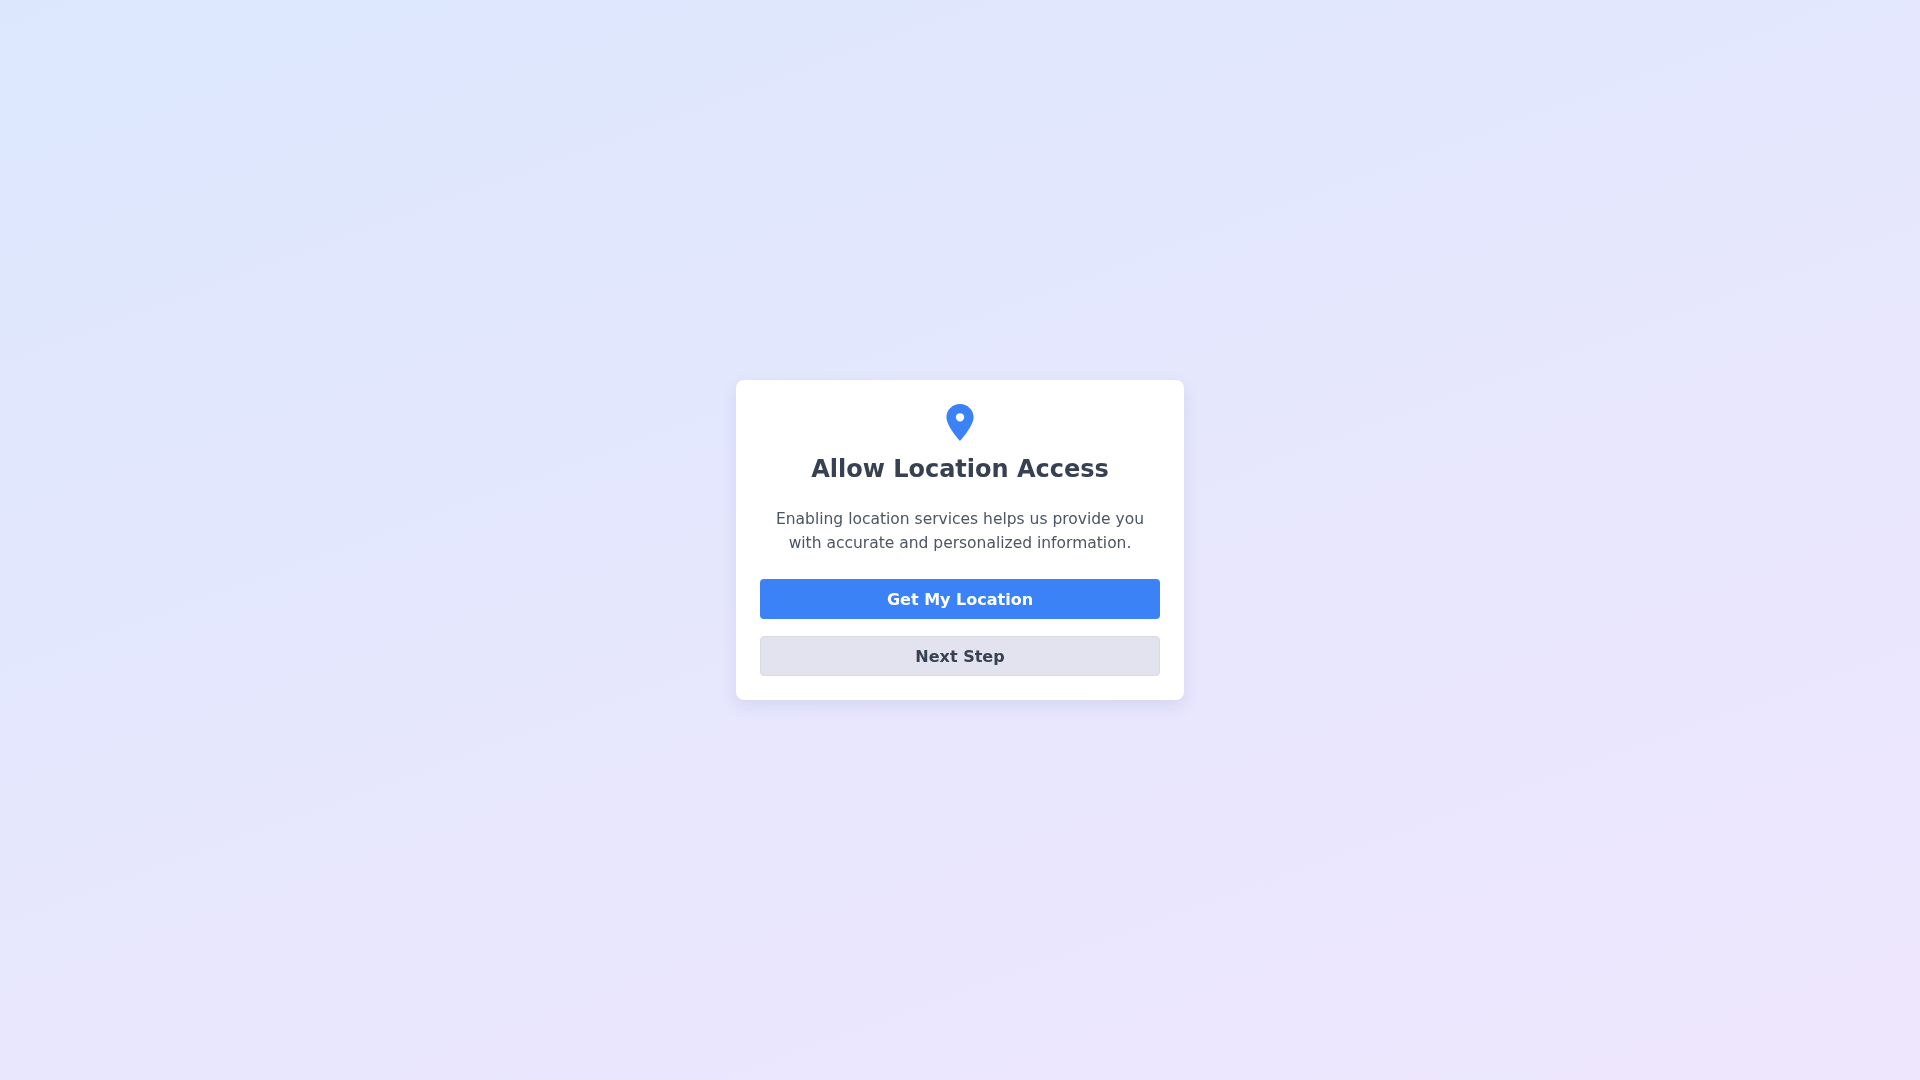 This screenshot has width=1920, height=1080. Describe the element at coordinates (960, 531) in the screenshot. I see `dialog-description: Enabling location services helps us provide you with accurate and personalized information.` at that location.